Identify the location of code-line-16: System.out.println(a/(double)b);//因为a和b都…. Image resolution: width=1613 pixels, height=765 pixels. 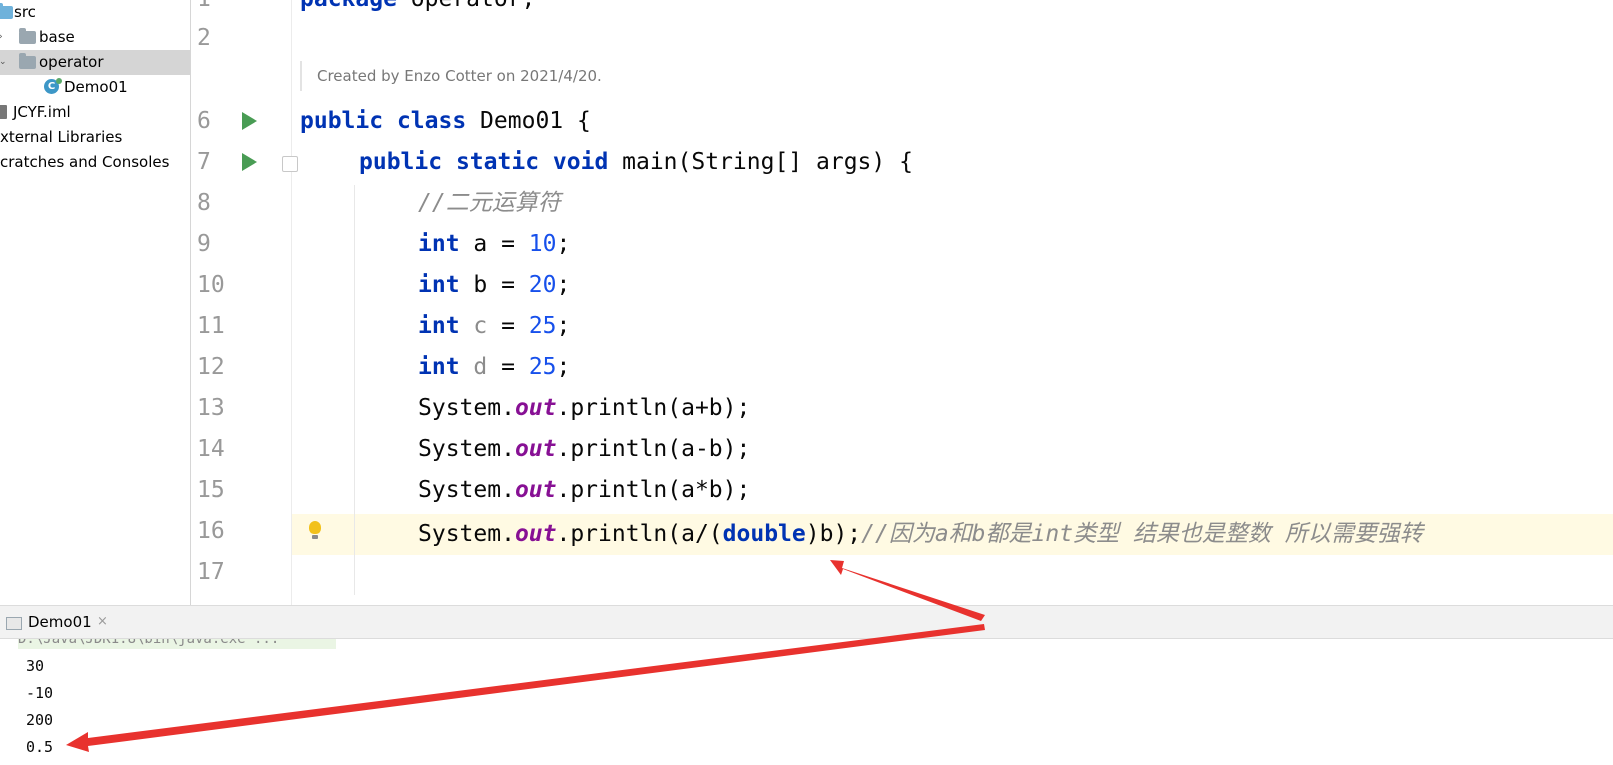
(920, 534).